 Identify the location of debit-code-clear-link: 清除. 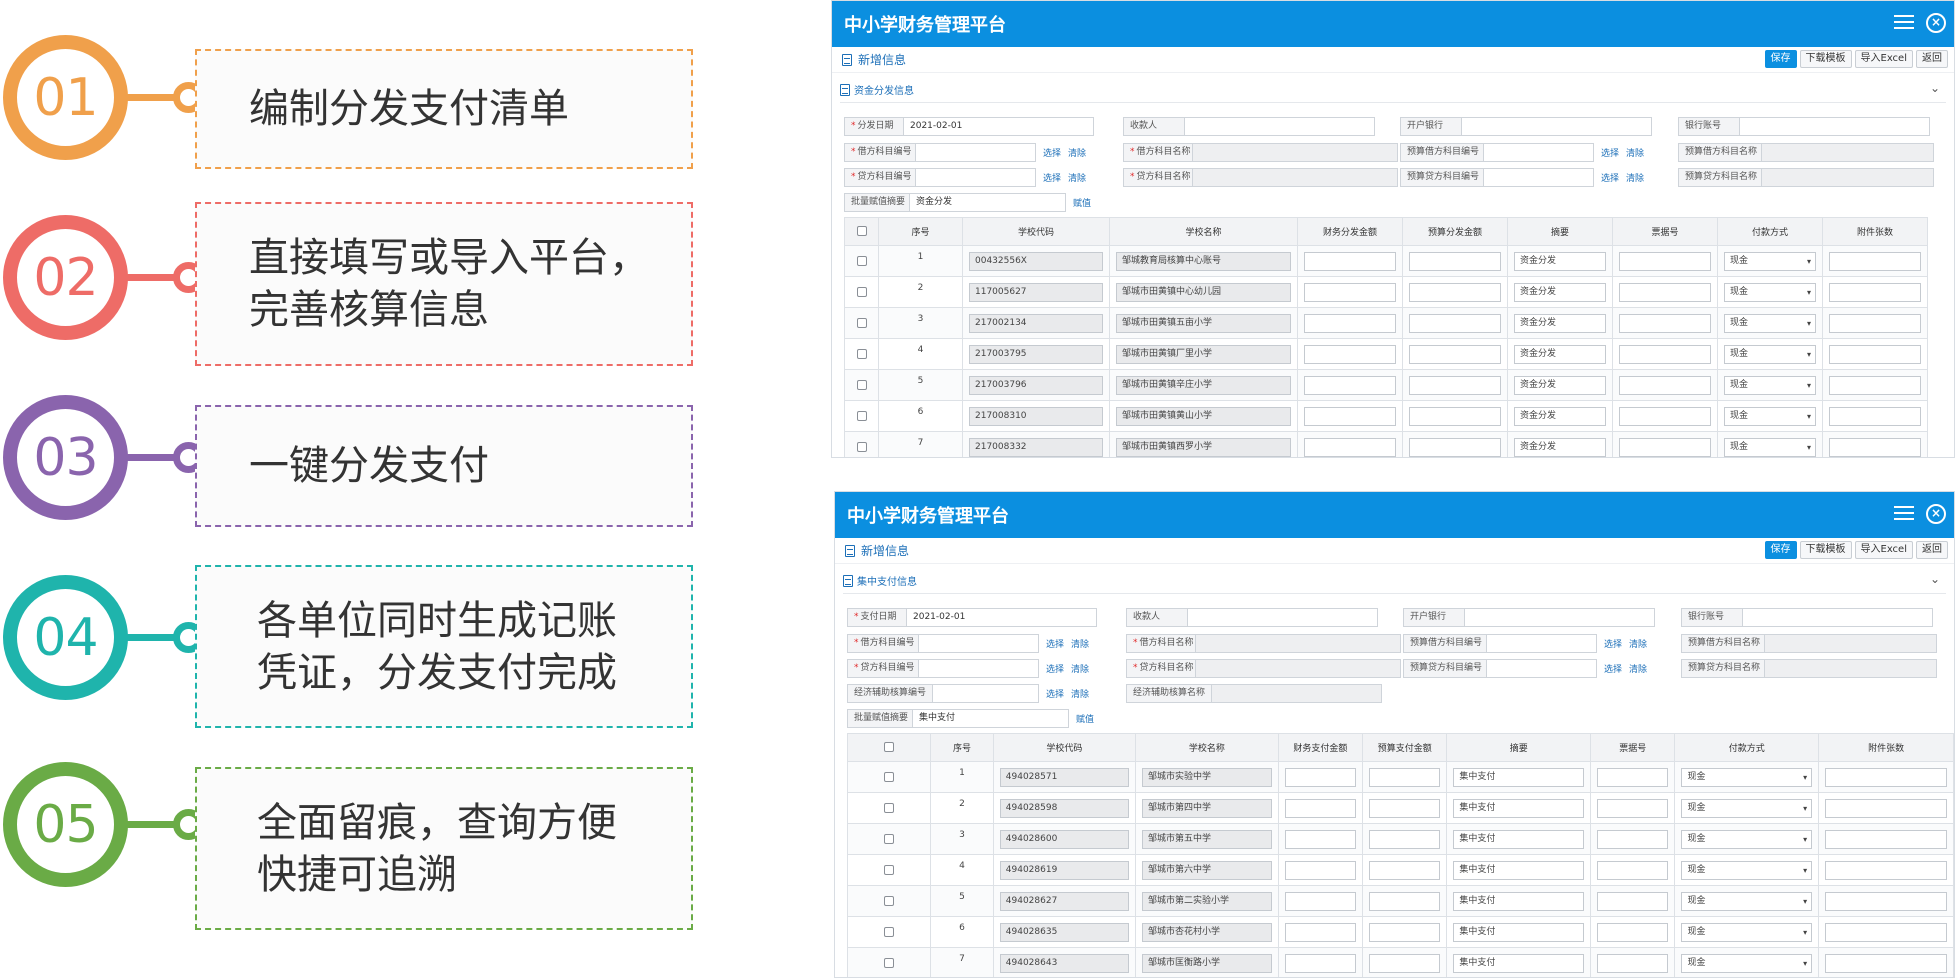
(1077, 152).